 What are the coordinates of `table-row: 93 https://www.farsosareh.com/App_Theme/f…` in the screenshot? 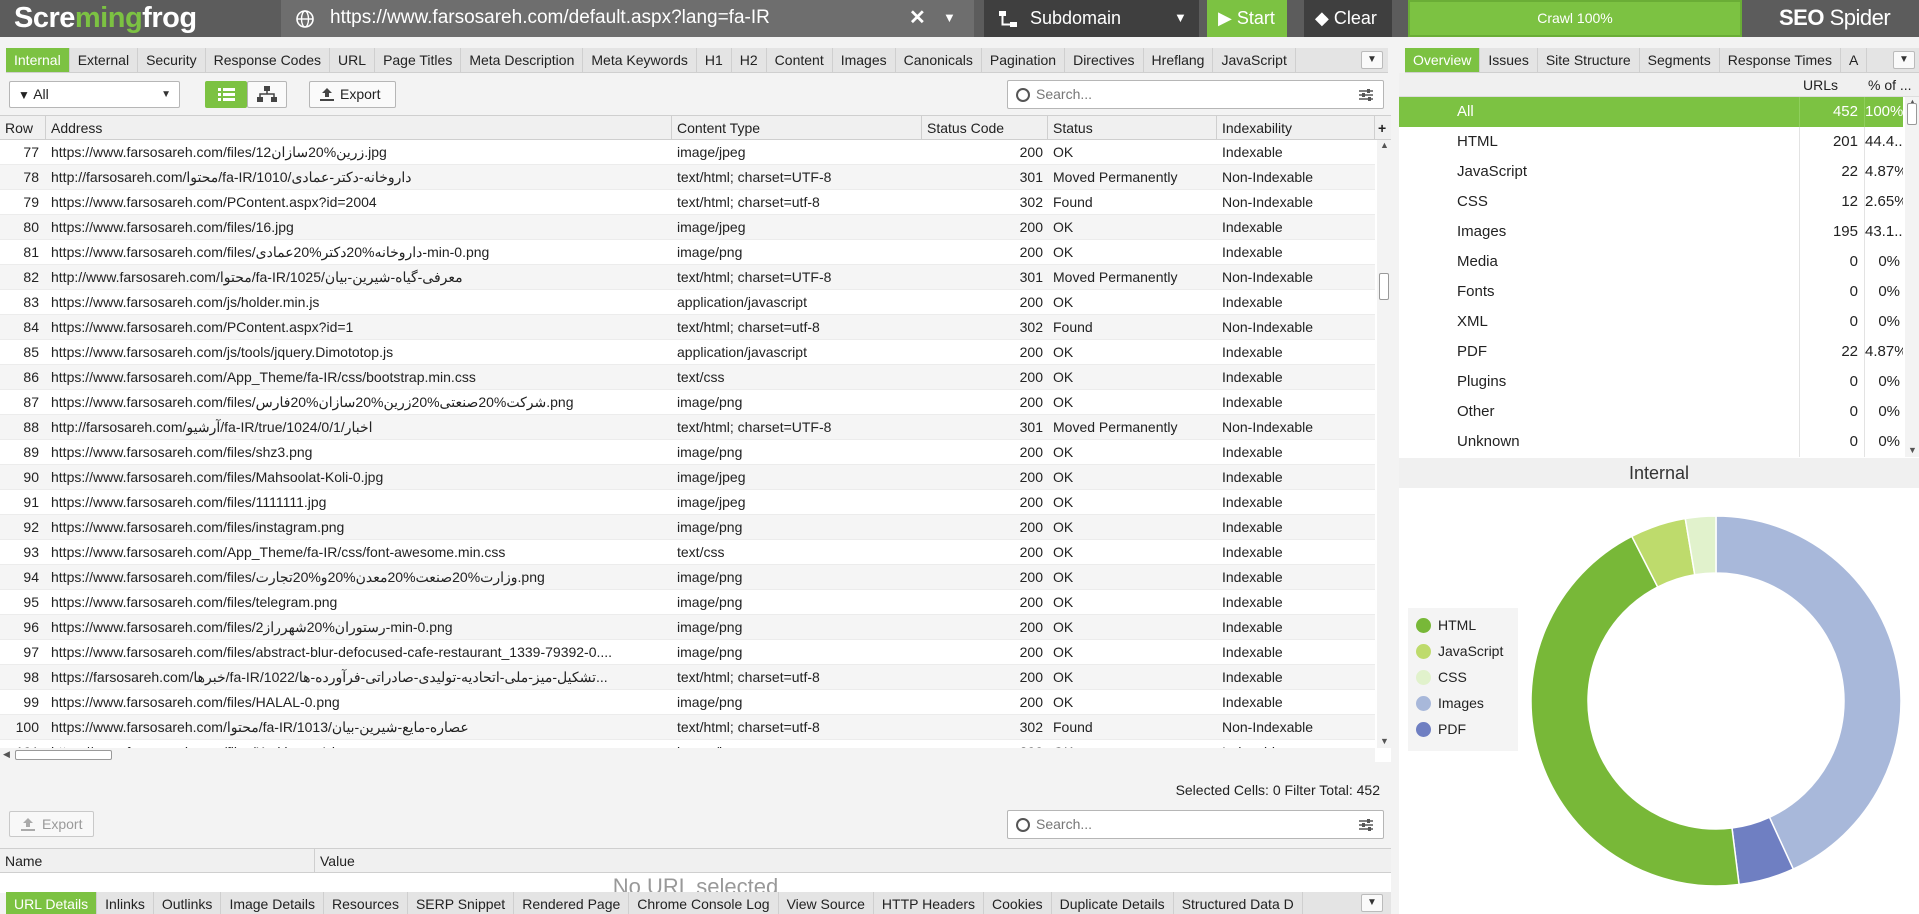 It's located at (687, 552).